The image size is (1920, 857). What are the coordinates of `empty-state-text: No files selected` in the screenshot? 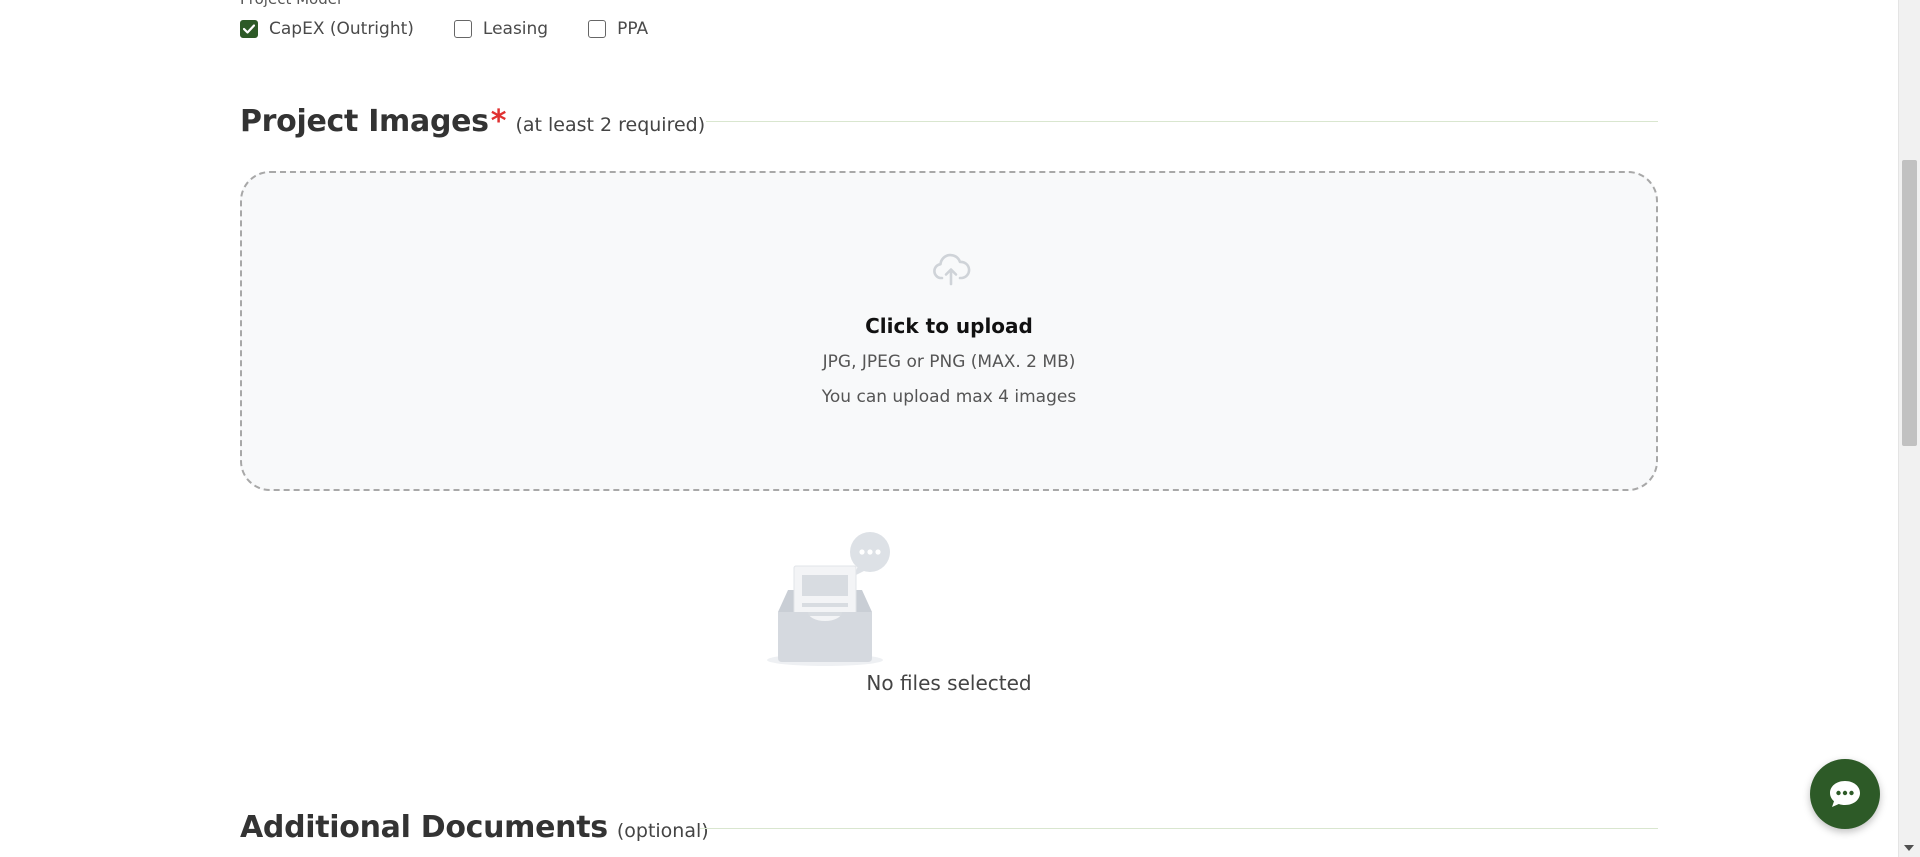 It's located at (949, 683).